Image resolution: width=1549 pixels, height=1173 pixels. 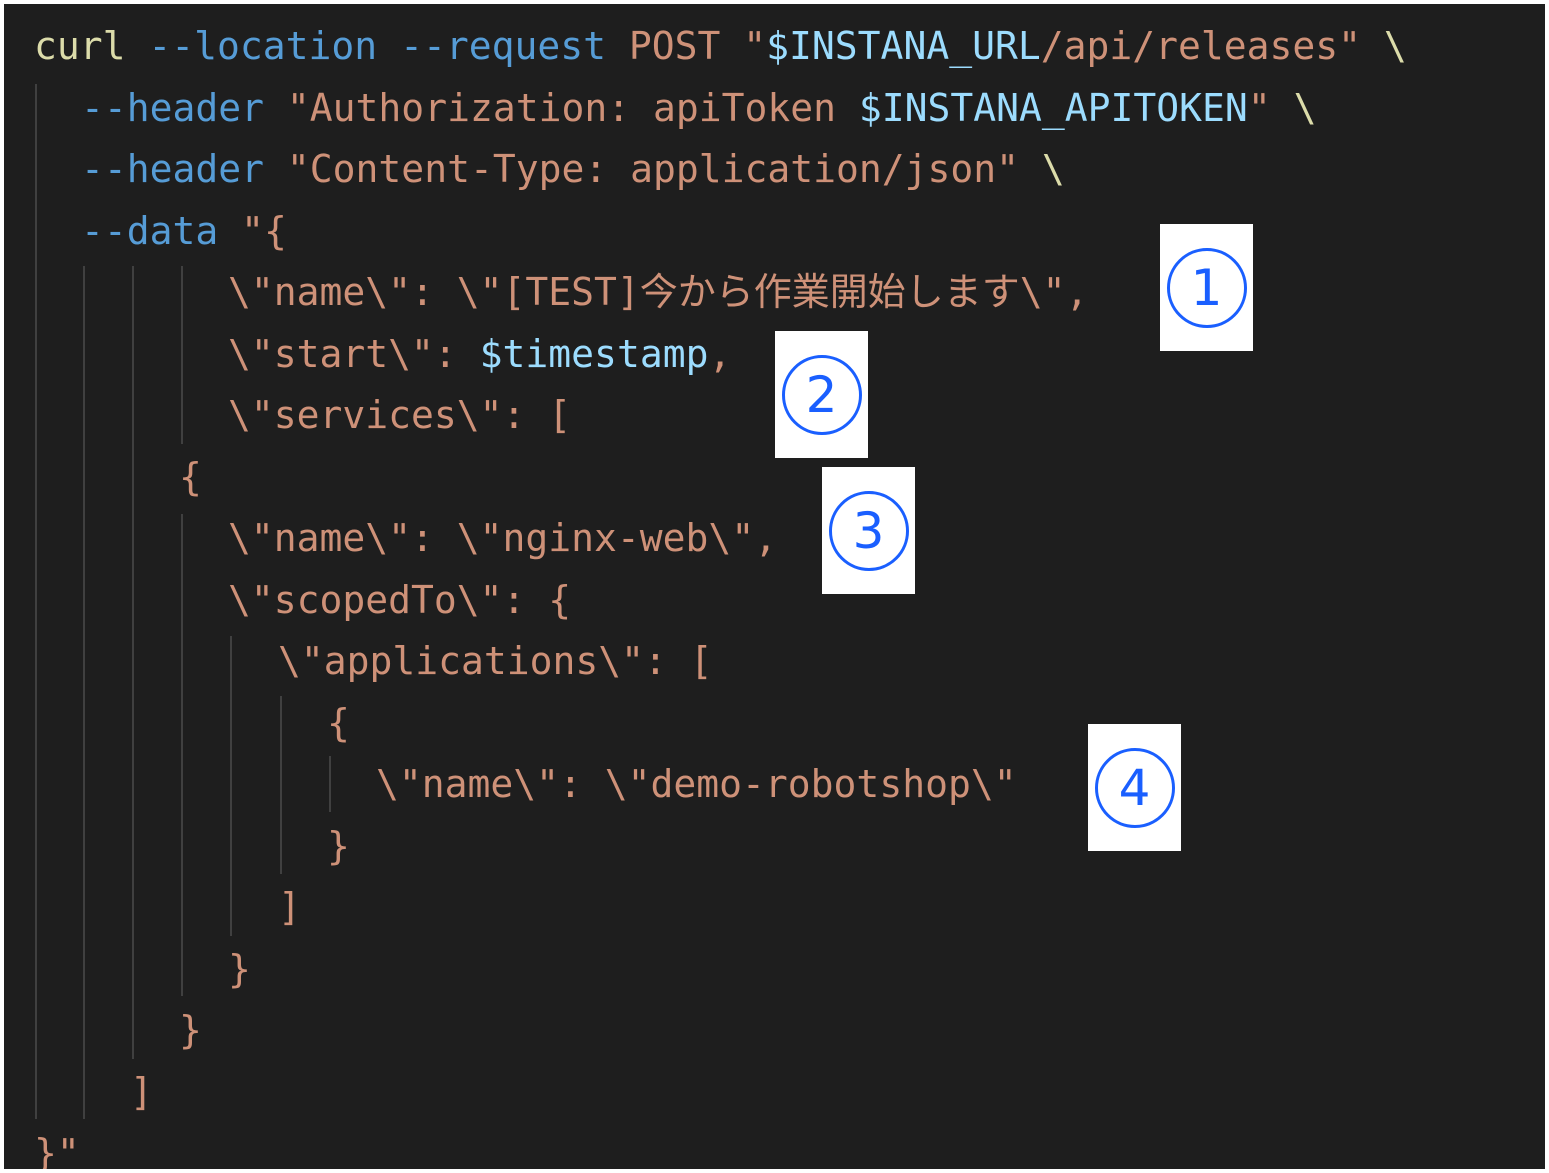 I want to click on code-token: \"name\": \"nginx-web\",, so click(x=503, y=538).